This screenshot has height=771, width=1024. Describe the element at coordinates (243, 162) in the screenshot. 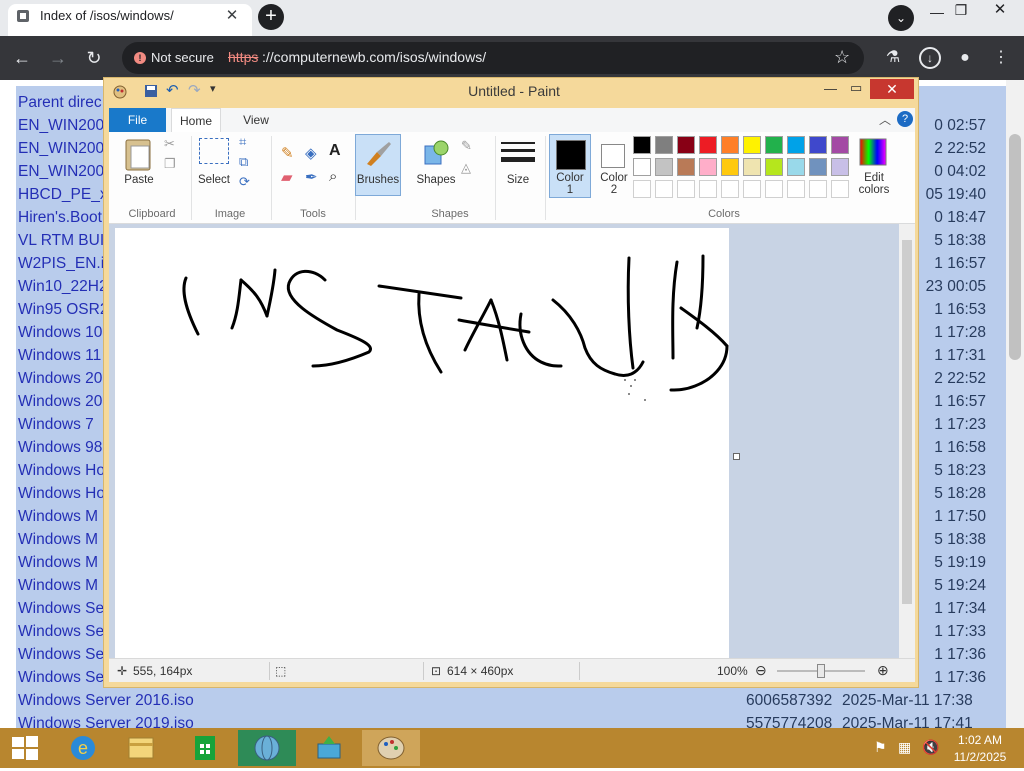

I see `resize-icon: ⧉` at that location.